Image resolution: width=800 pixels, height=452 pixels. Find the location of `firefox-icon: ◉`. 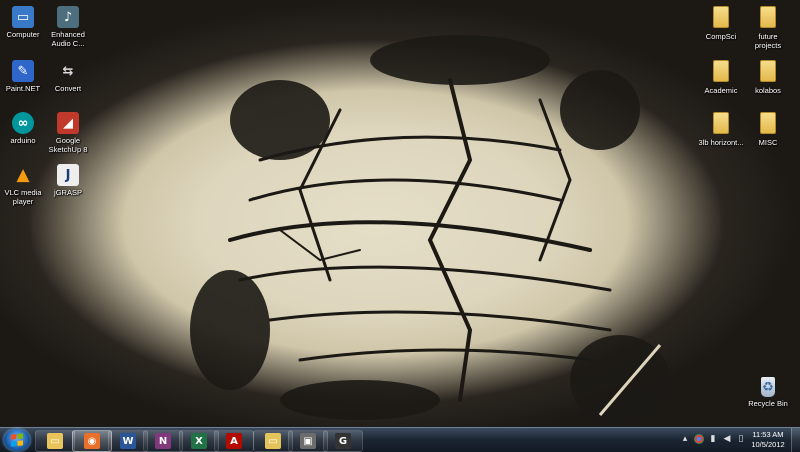

firefox-icon: ◉ is located at coordinates (92, 441).